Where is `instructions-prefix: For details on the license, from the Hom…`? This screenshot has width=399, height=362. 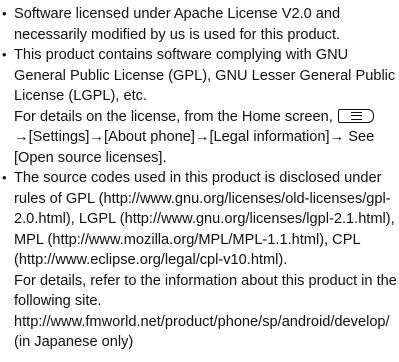
instructions-prefix: For details on the license, from the Hom… is located at coordinates (173, 116).